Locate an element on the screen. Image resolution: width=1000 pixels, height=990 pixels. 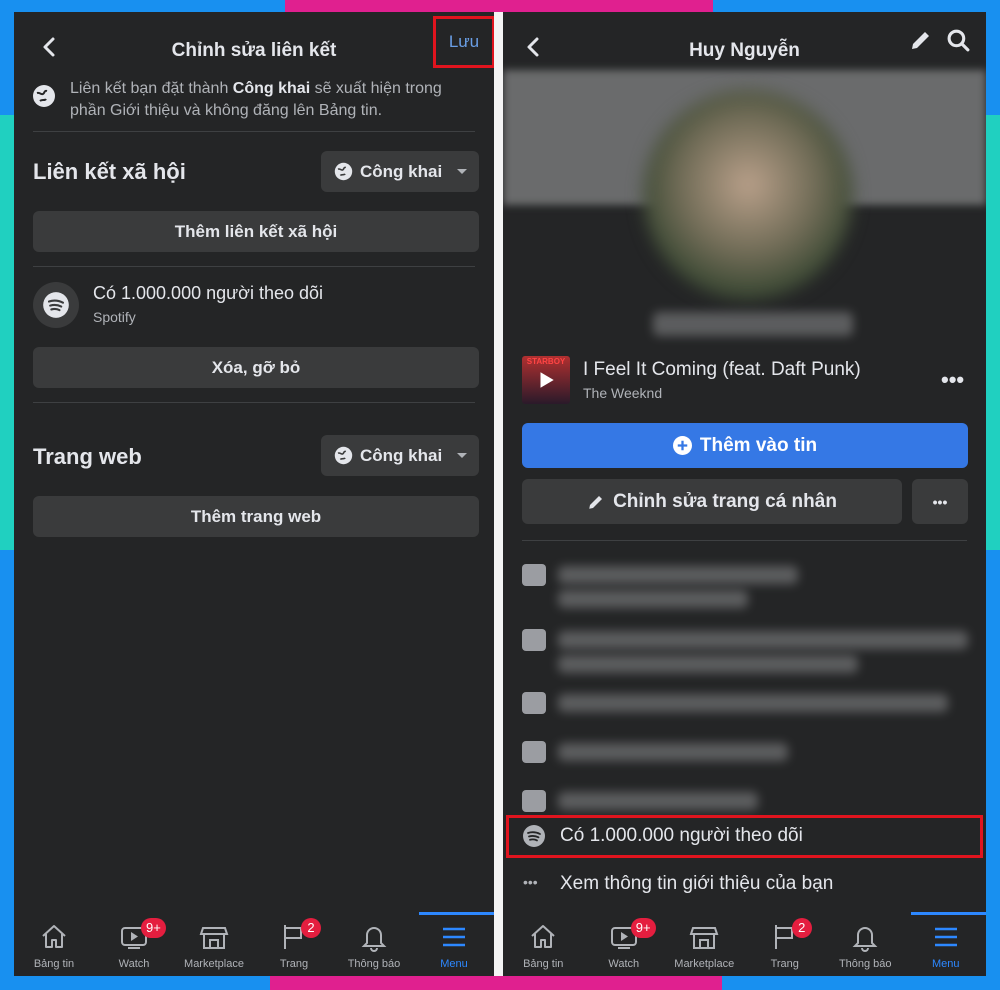
profile-more-button: ••• is located at coordinates (940, 501).